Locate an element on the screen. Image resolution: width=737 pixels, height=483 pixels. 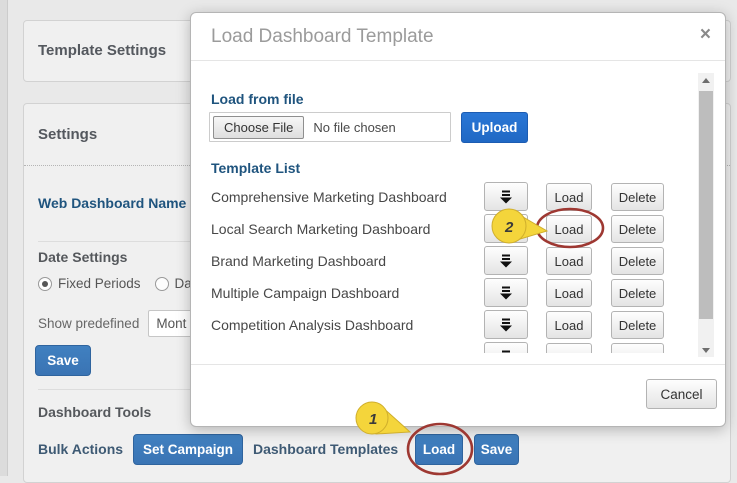
fixed-periods-radio is located at coordinates (45, 283).